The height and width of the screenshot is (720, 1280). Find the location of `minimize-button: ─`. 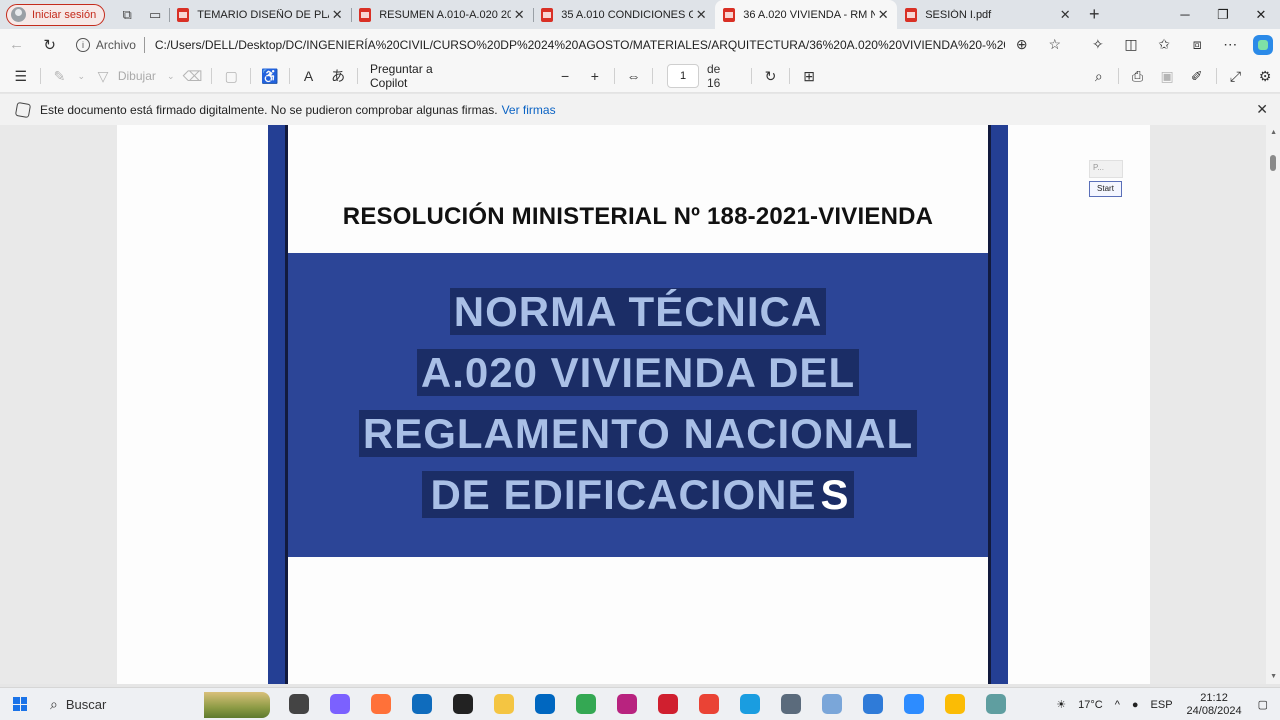

minimize-button: ─ is located at coordinates (1185, 14).